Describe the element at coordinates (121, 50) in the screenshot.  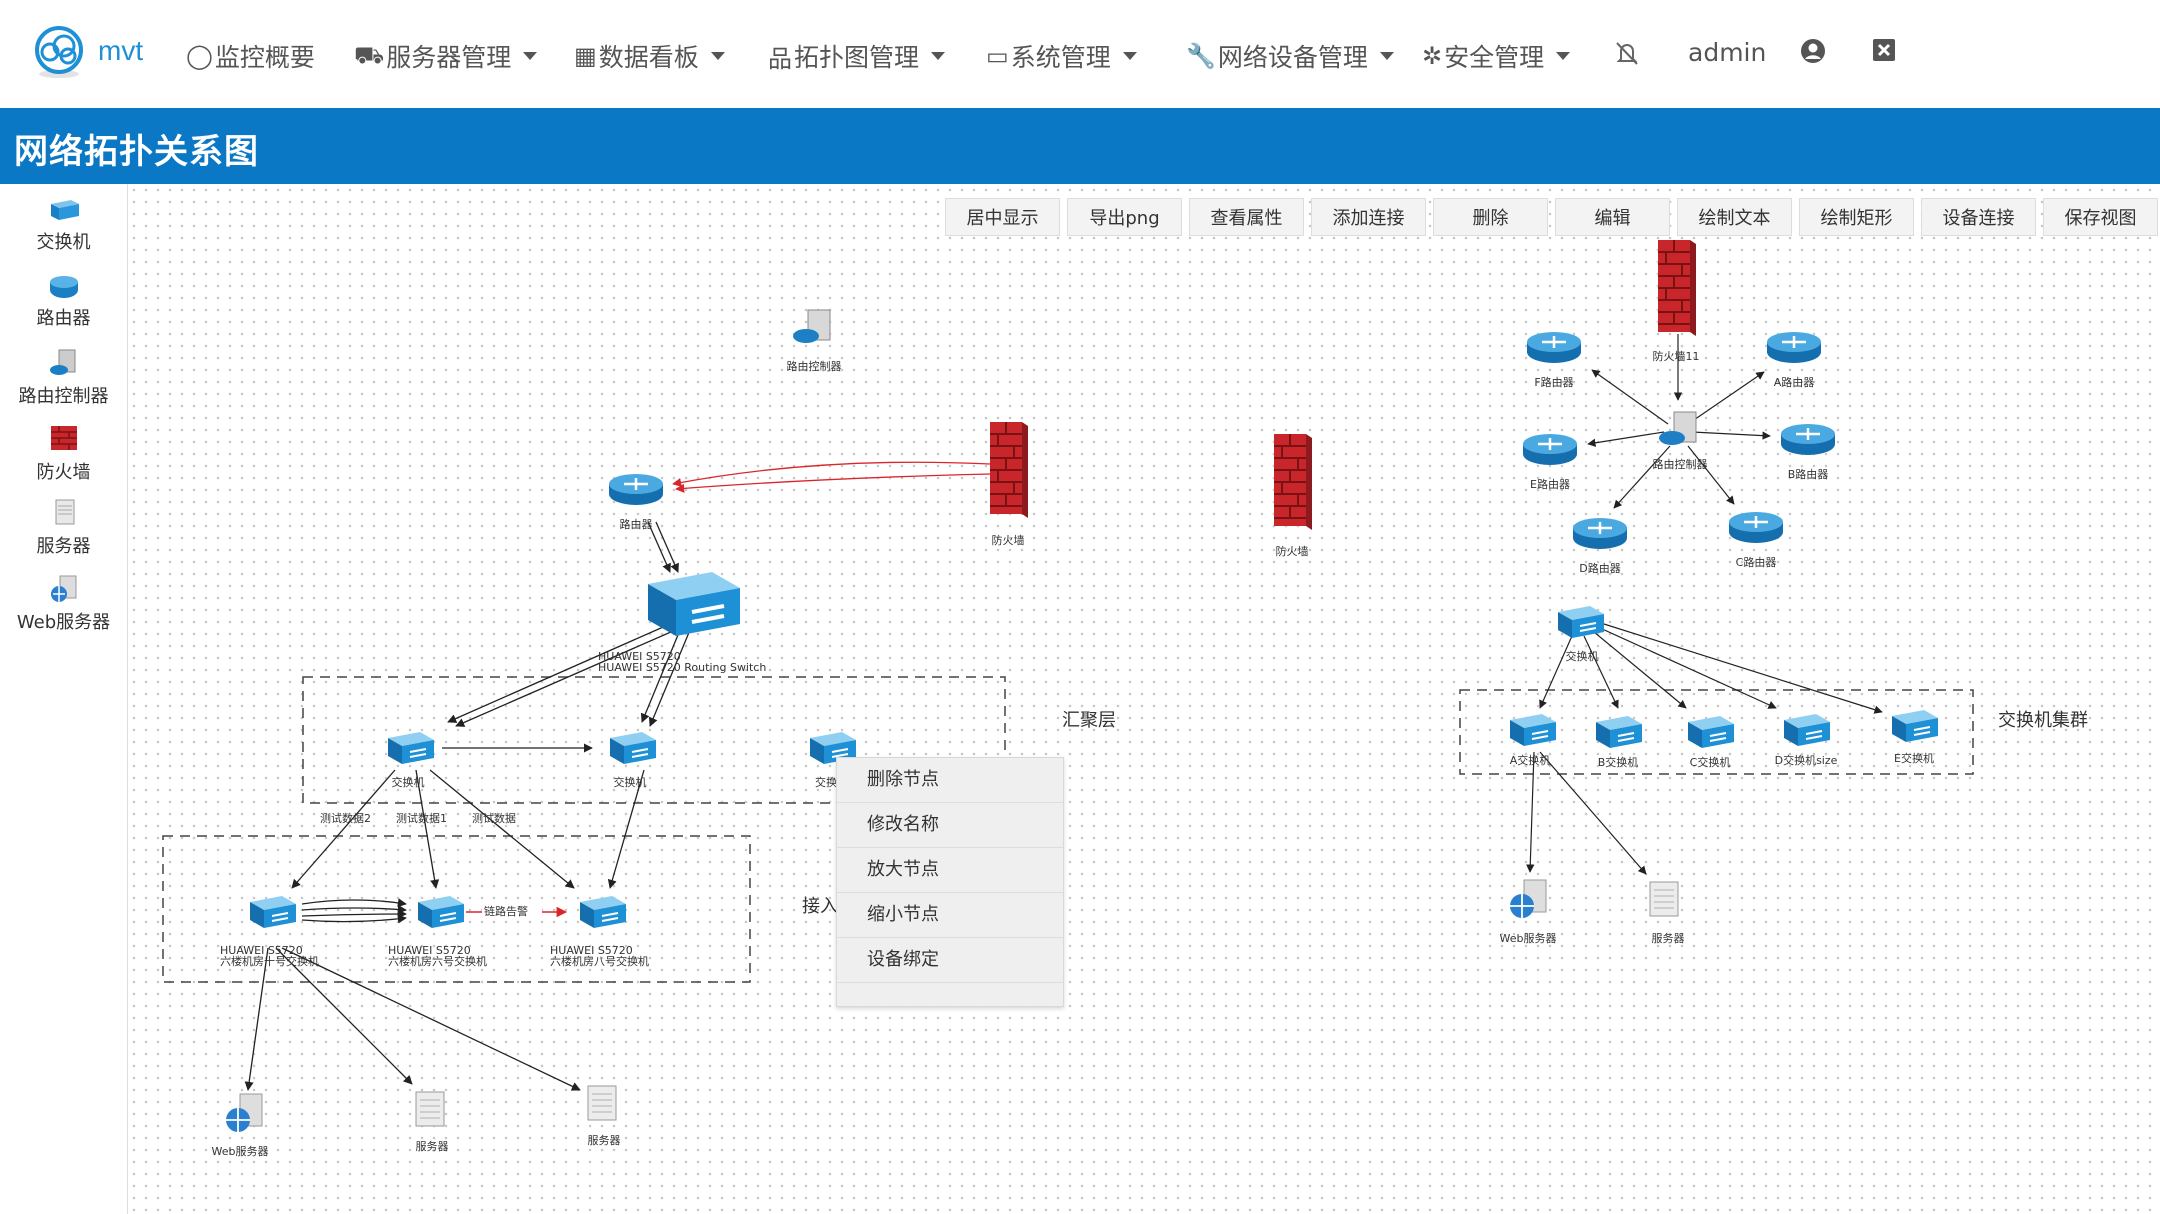
I see `brand-name: mvt` at that location.